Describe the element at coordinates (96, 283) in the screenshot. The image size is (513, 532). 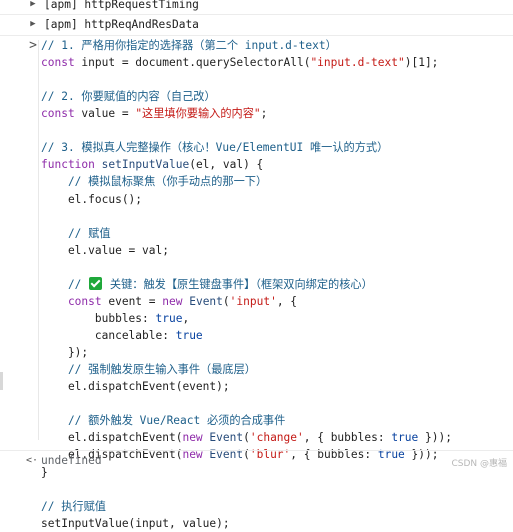
I see `green-check-icon` at that location.